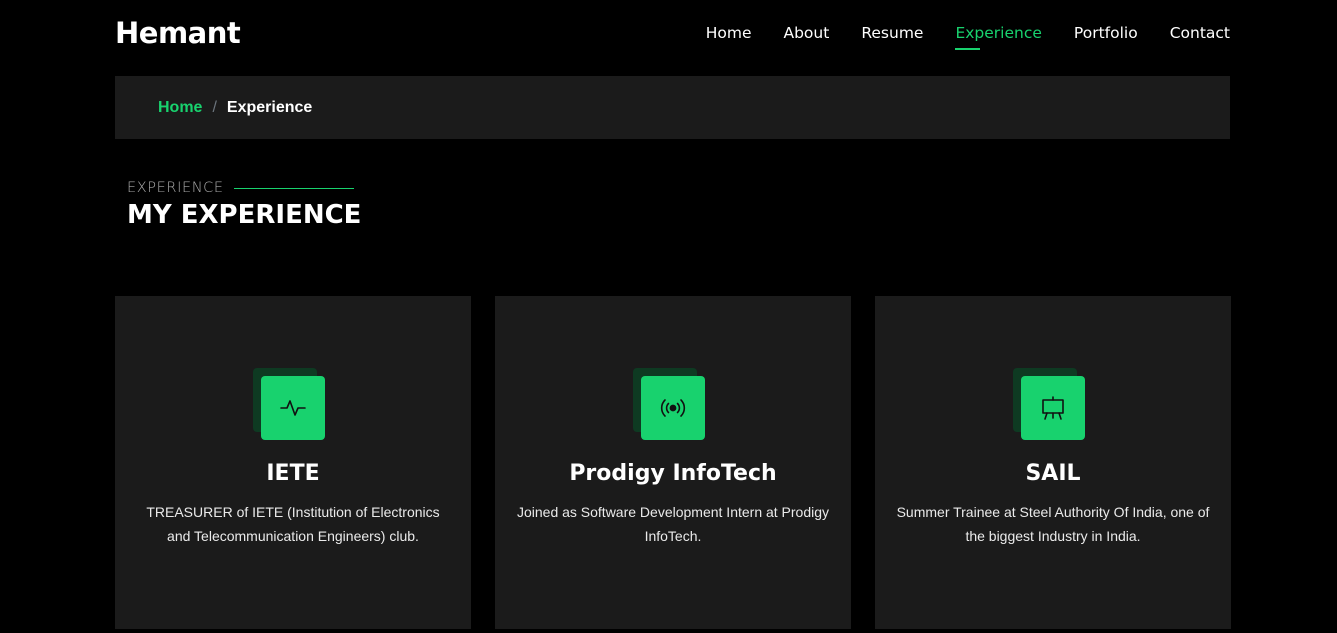  Describe the element at coordinates (244, 215) in the screenshot. I see `section-title: MY EXPERIENCE` at that location.